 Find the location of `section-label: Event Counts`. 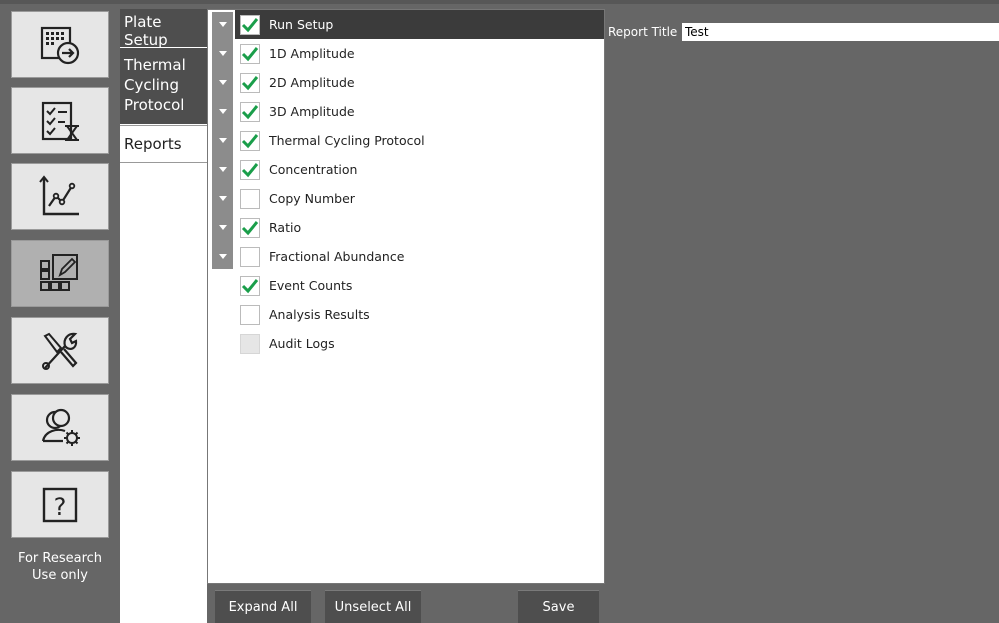

section-label: Event Counts is located at coordinates (311, 285).